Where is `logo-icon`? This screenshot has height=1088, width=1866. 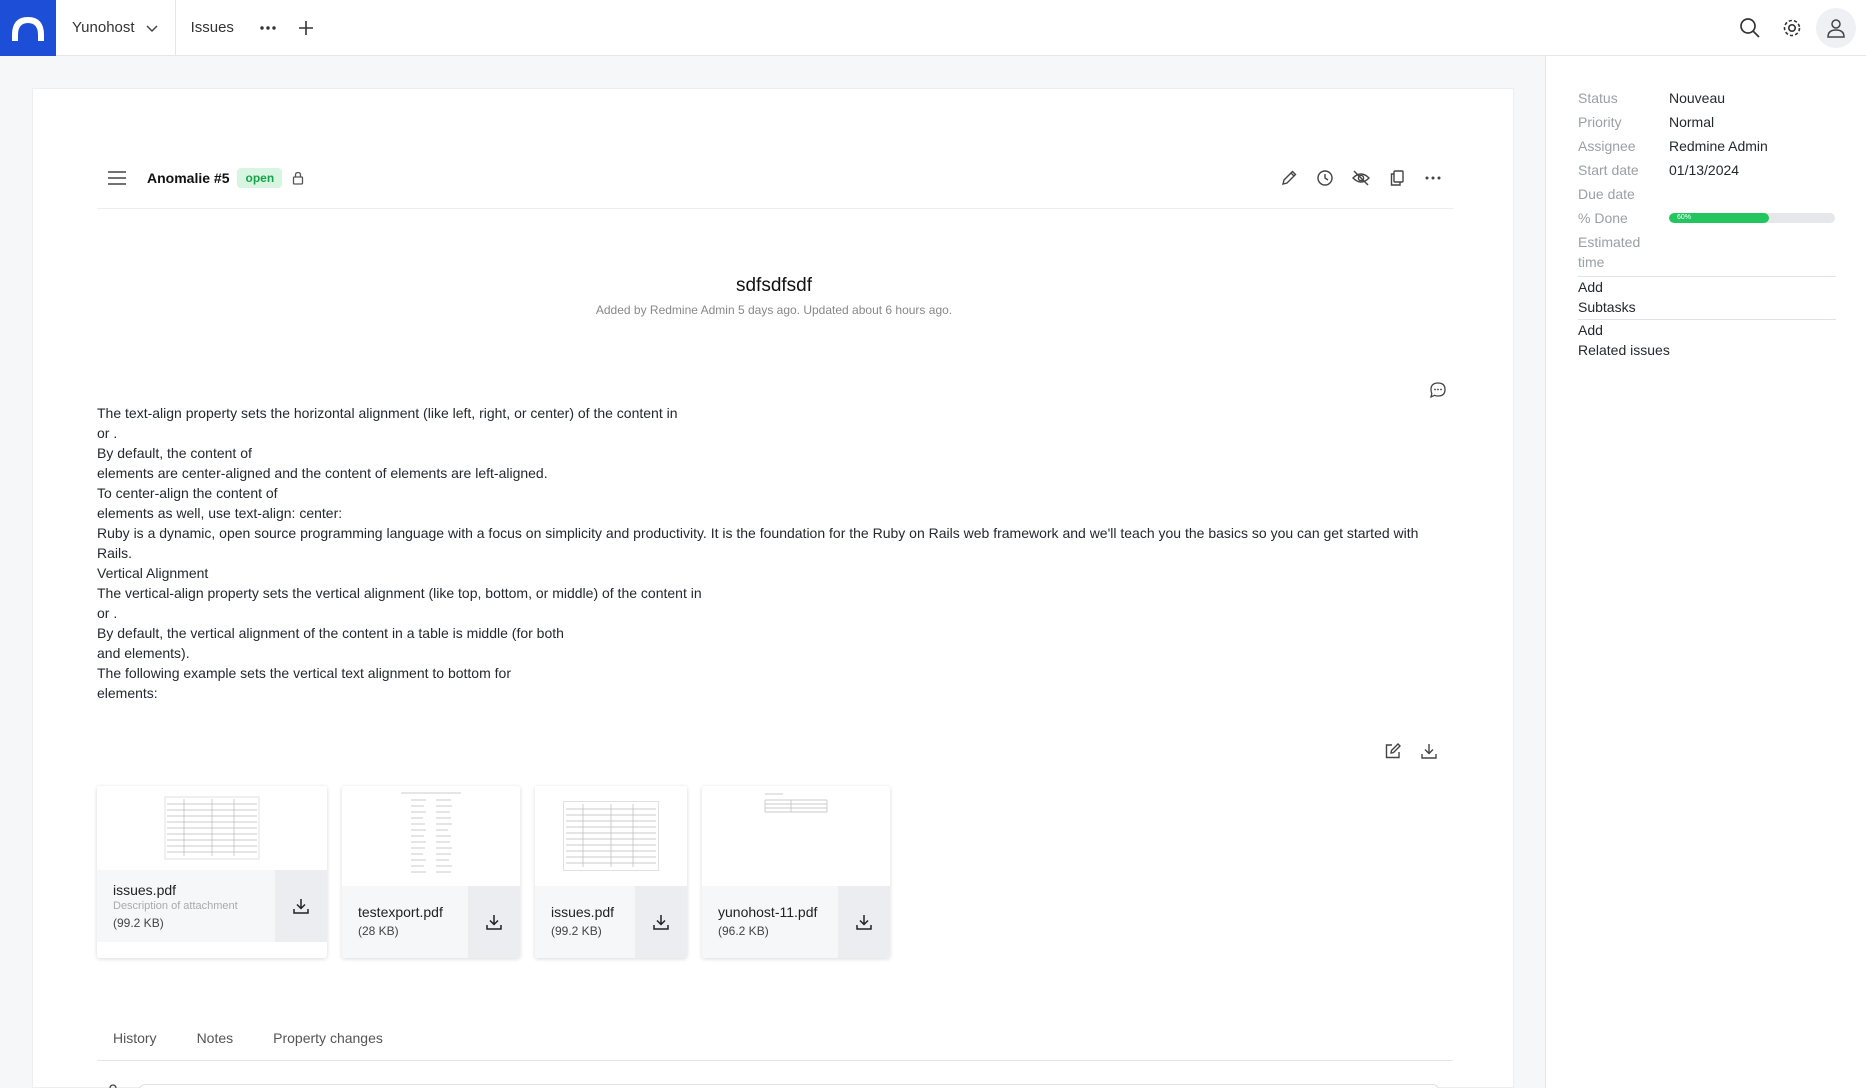
logo-icon is located at coordinates (28, 28).